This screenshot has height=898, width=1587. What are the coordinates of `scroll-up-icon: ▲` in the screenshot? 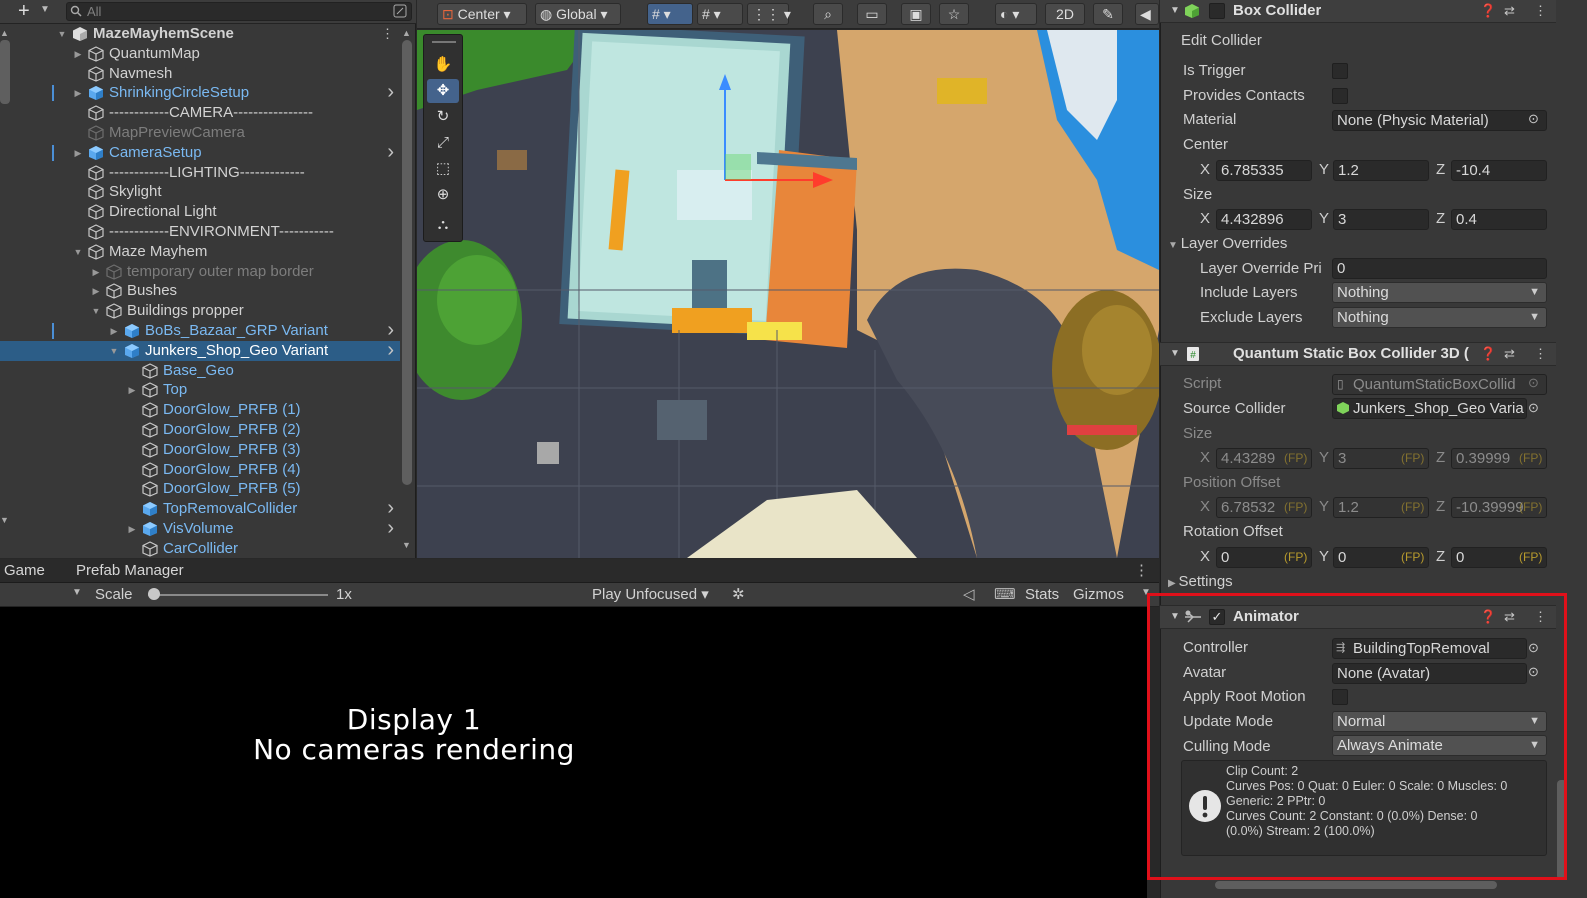 It's located at (406, 33).